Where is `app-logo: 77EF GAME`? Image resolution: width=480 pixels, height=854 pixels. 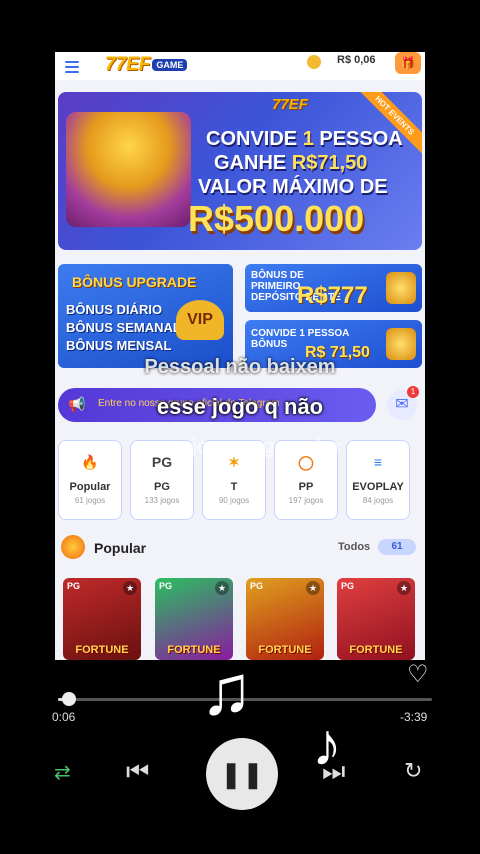
app-logo: 77EF GAME is located at coordinates (146, 65).